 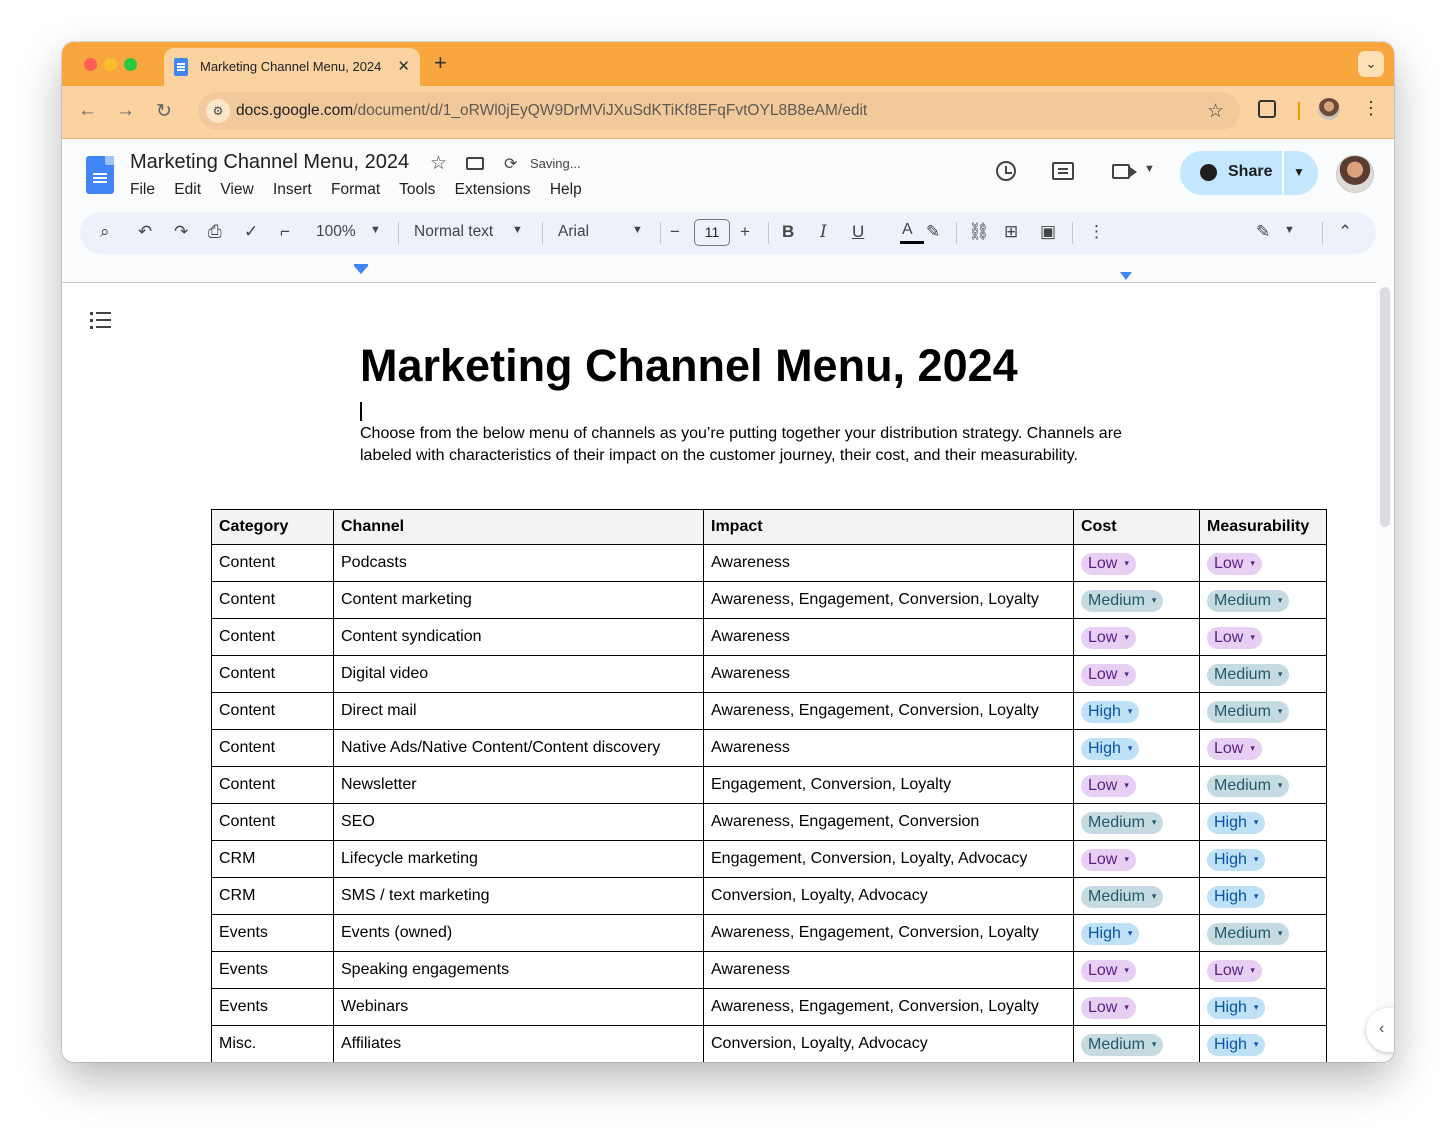 I want to click on editing-mode-icon: ✎, so click(x=1263, y=232).